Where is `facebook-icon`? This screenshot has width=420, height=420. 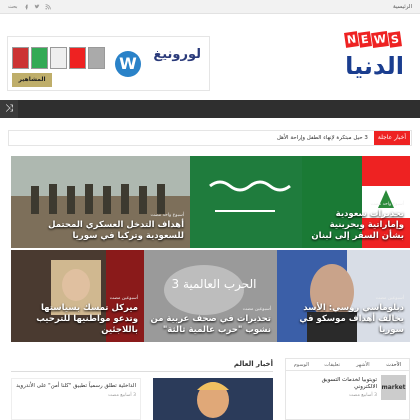 facebook-icon is located at coordinates (26, 7).